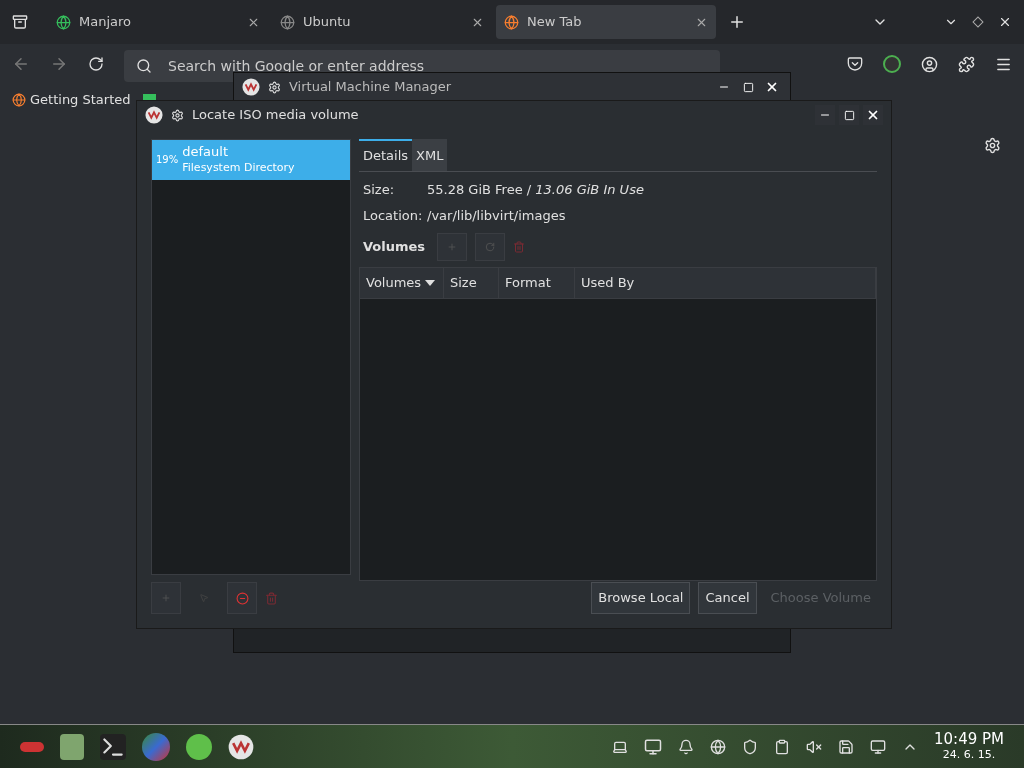 This screenshot has height=768, width=1024. What do you see at coordinates (555, 22) in the screenshot?
I see `tab-title: New Tab` at bounding box center [555, 22].